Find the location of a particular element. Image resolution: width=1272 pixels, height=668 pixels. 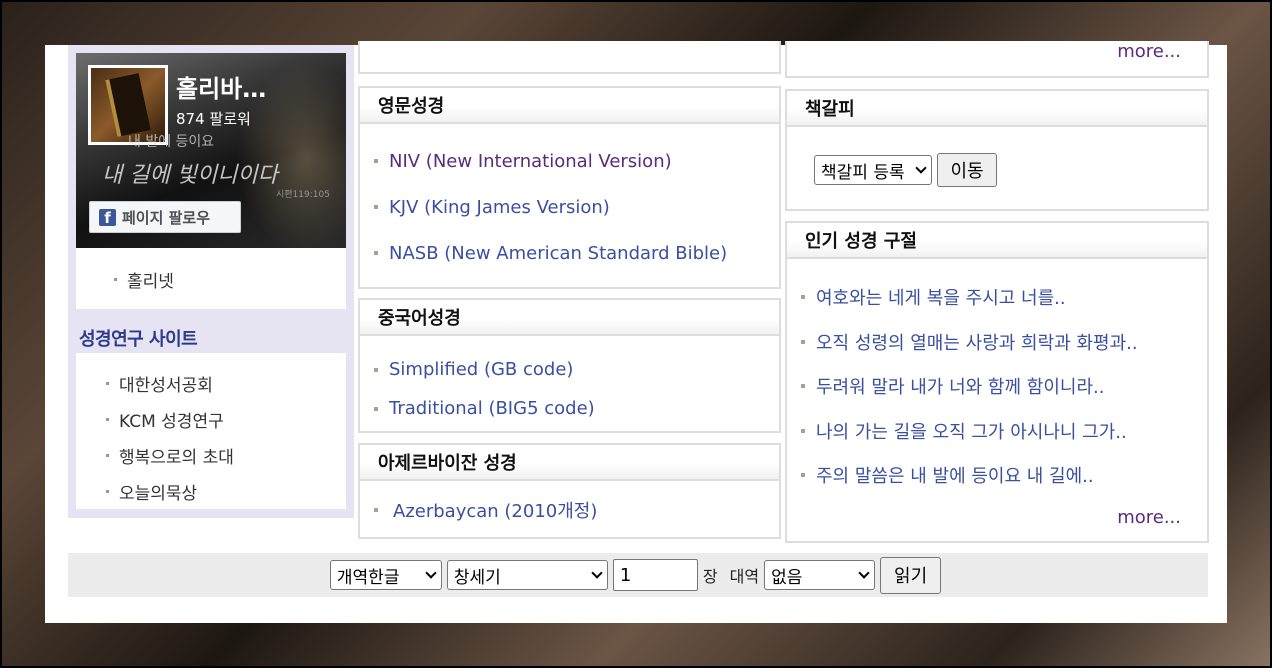

sidebar-link-label: 홀리넷 is located at coordinates (150, 281).